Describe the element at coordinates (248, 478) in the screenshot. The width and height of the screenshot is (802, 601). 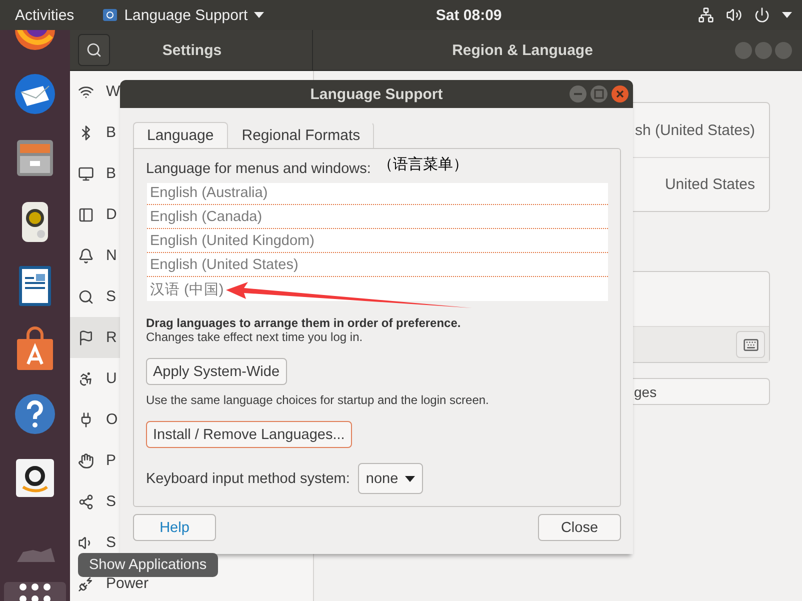
I see `input-method-label: Keyboard input method system:` at that location.